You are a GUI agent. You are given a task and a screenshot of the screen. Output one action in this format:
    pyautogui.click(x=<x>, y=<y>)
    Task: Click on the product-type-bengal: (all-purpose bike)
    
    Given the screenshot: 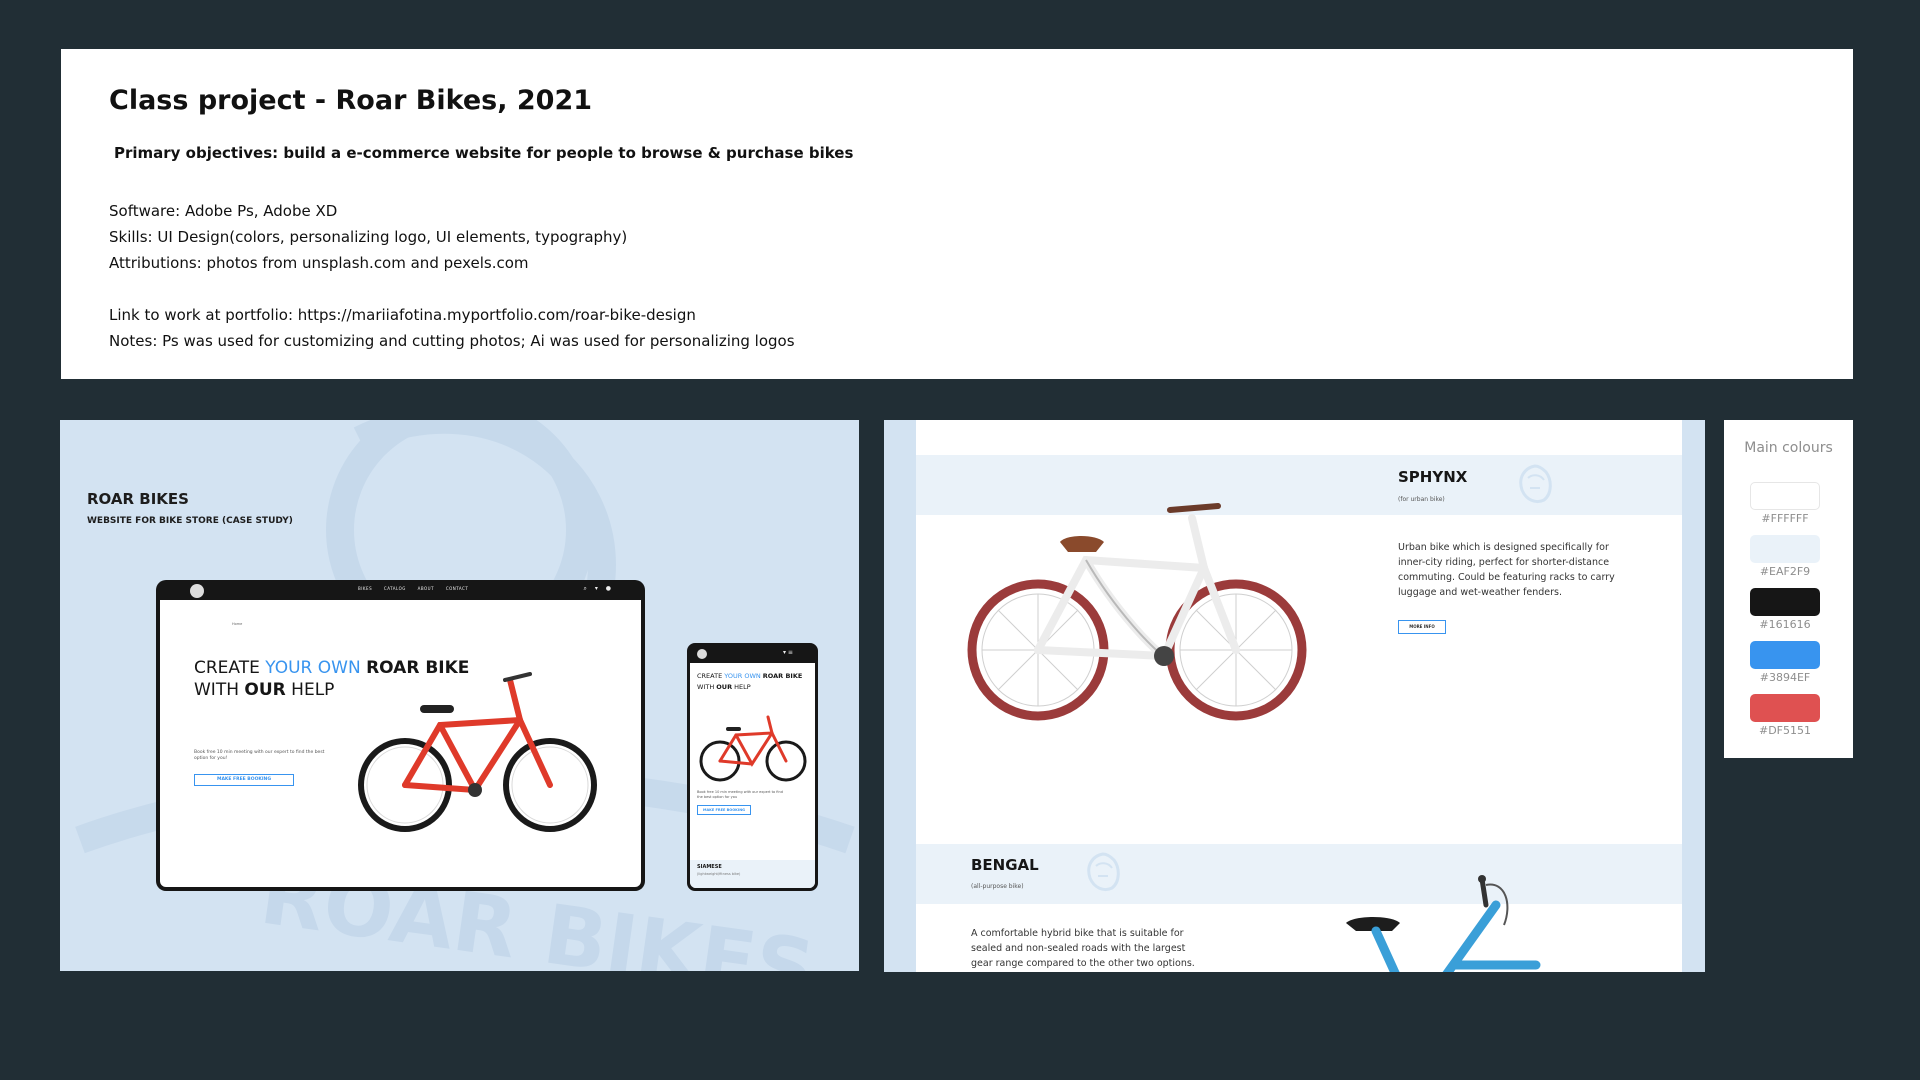 What is the action you would take?
    pyautogui.click(x=997, y=886)
    